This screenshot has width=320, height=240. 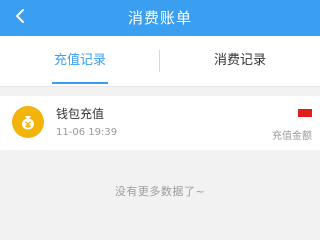 What do you see at coordinates (305, 113) in the screenshot?
I see `amount-value-marker` at bounding box center [305, 113].